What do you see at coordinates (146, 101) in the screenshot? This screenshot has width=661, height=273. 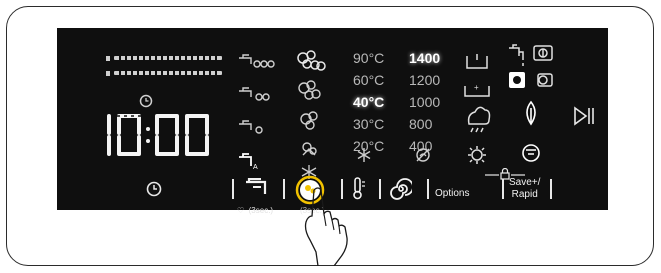 I see `timer-indicator-icon` at bounding box center [146, 101].